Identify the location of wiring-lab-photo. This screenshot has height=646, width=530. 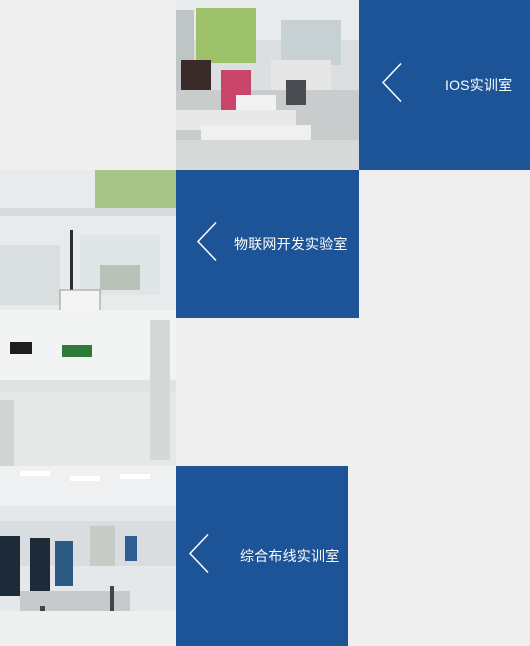
(88, 556).